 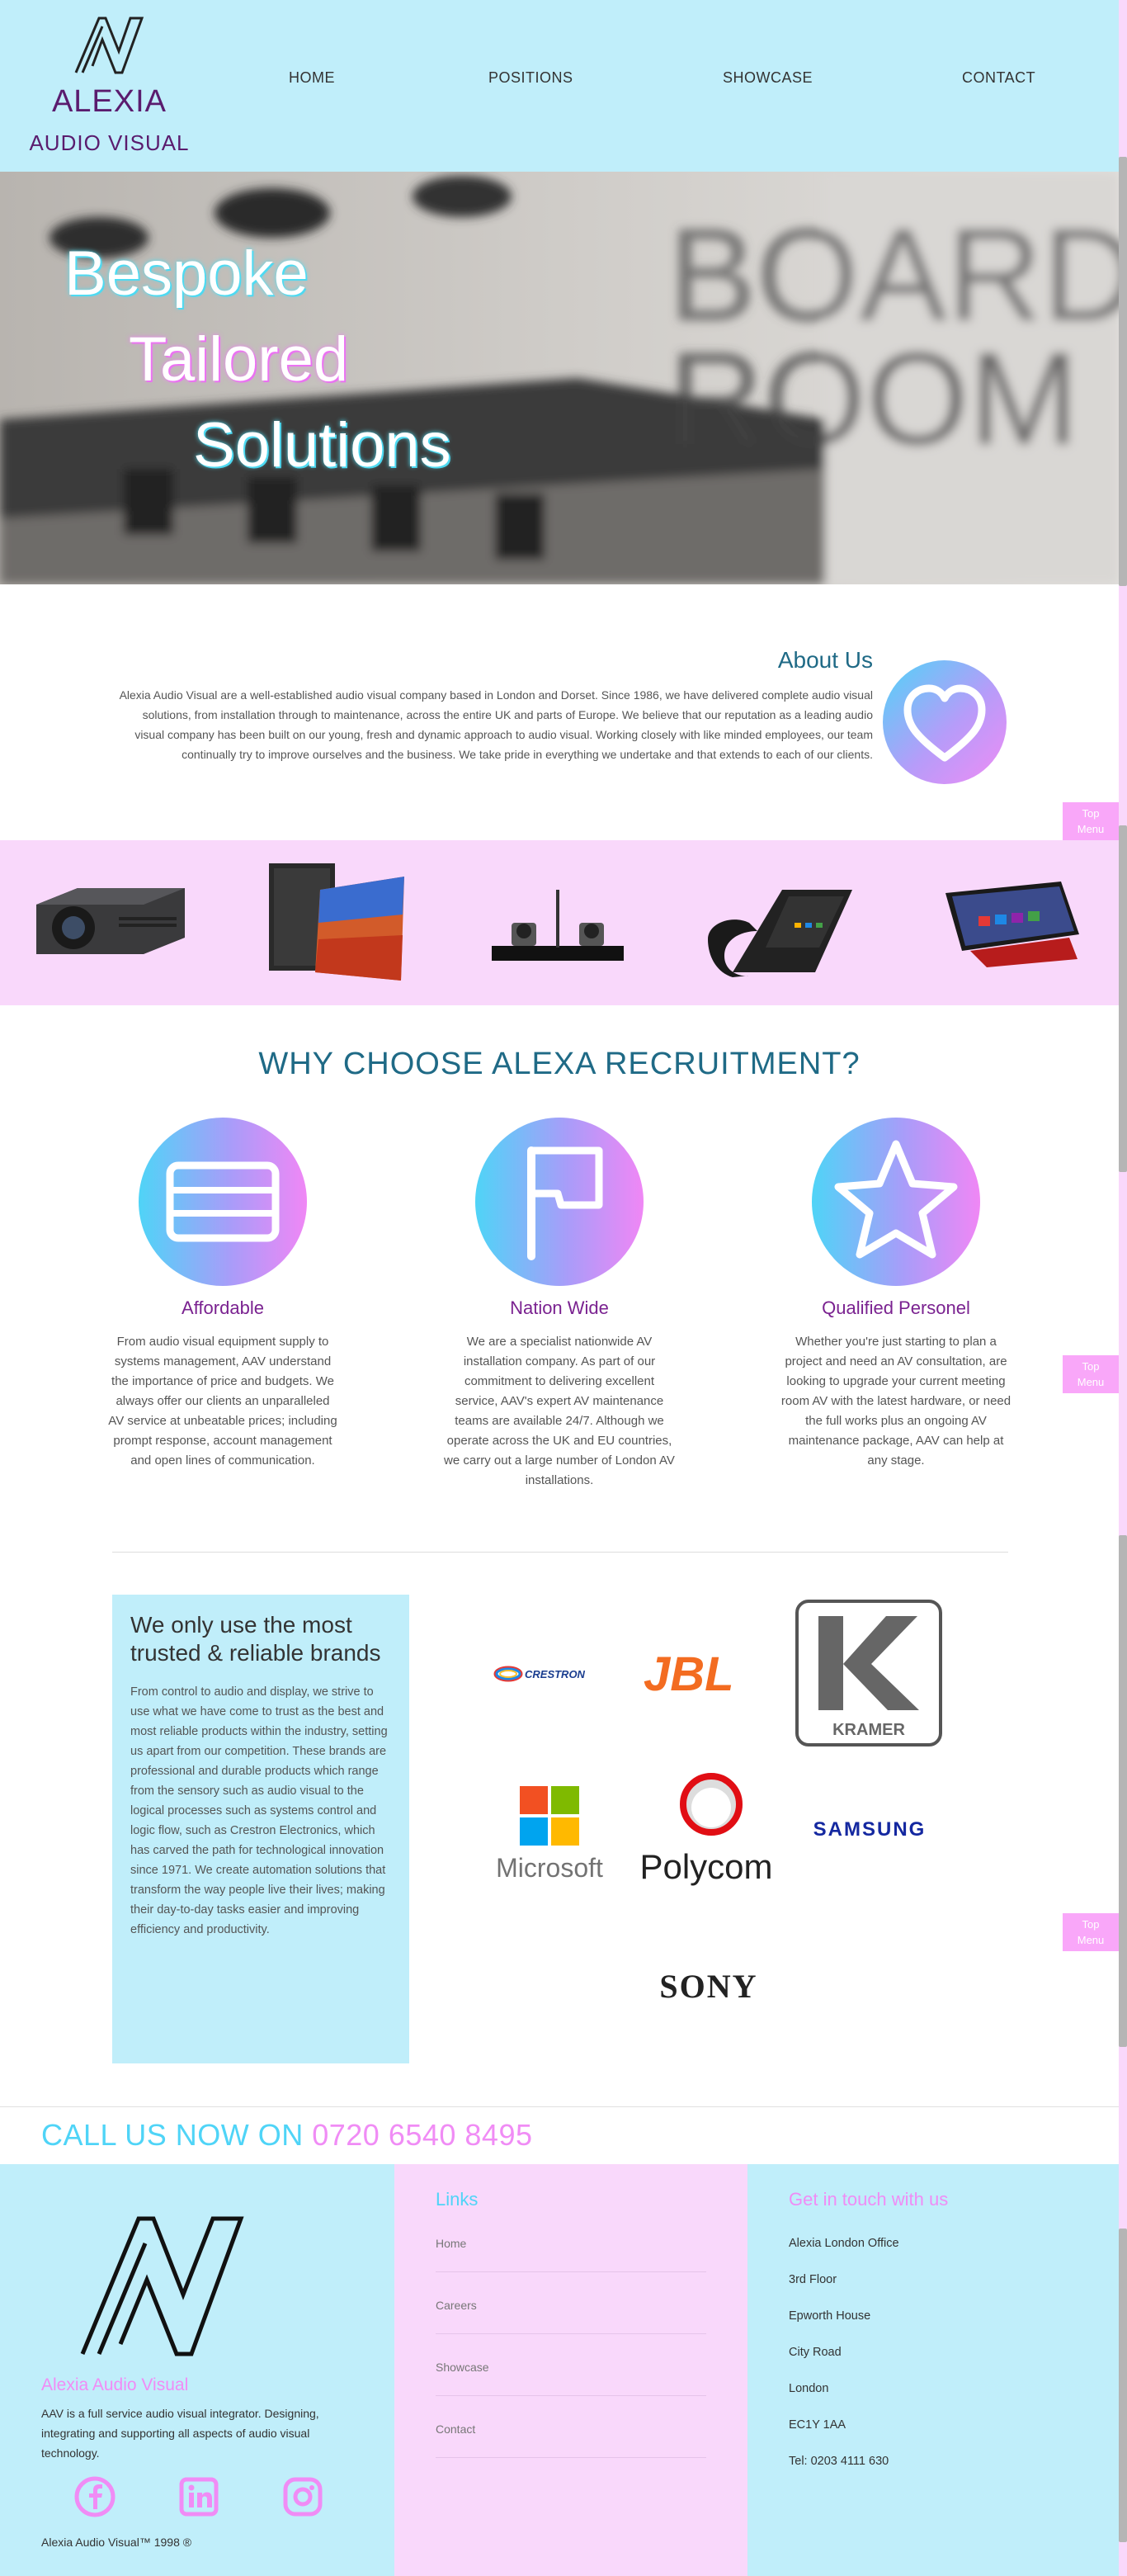 I want to click on address-line: City Road, so click(x=815, y=2352).